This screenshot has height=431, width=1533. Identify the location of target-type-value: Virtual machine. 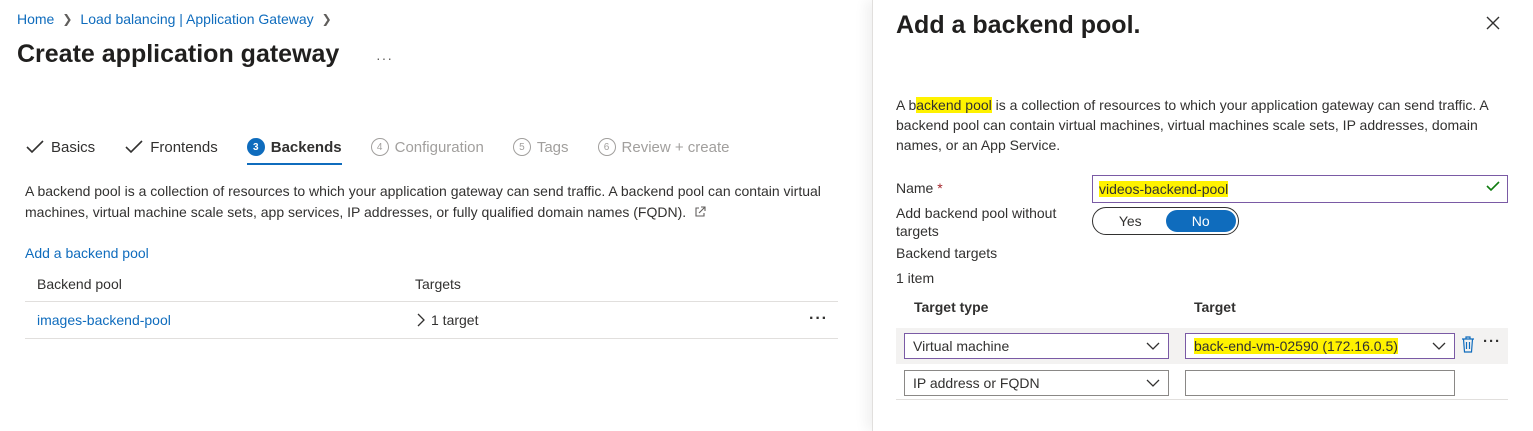
(961, 346).